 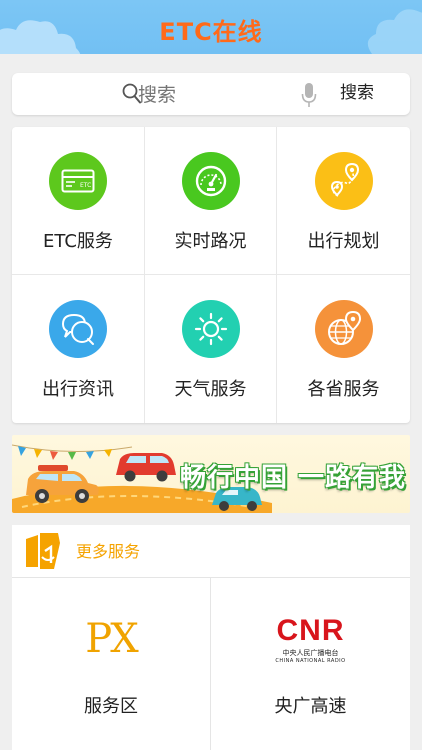 What do you see at coordinates (309, 95) in the screenshot?
I see `mic-icon` at bounding box center [309, 95].